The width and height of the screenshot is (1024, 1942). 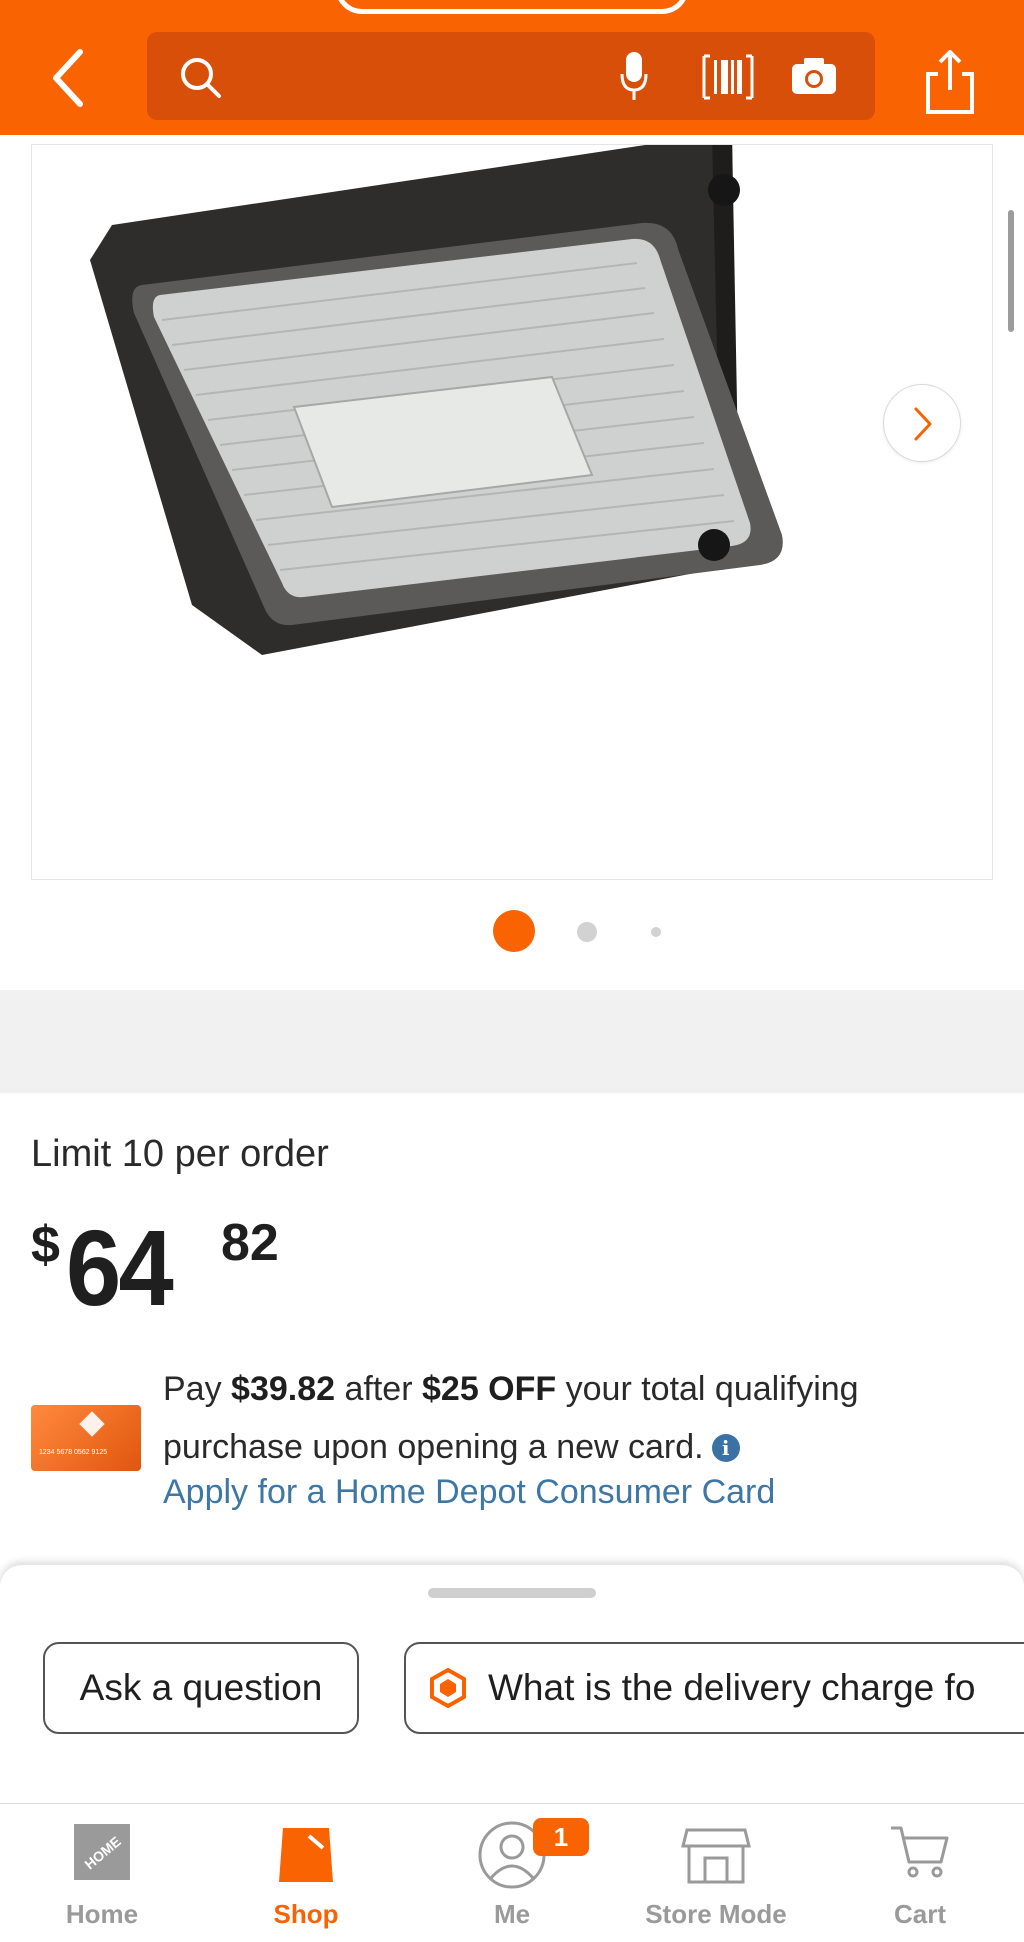 I want to click on price-cents: 82, so click(x=250, y=1243).